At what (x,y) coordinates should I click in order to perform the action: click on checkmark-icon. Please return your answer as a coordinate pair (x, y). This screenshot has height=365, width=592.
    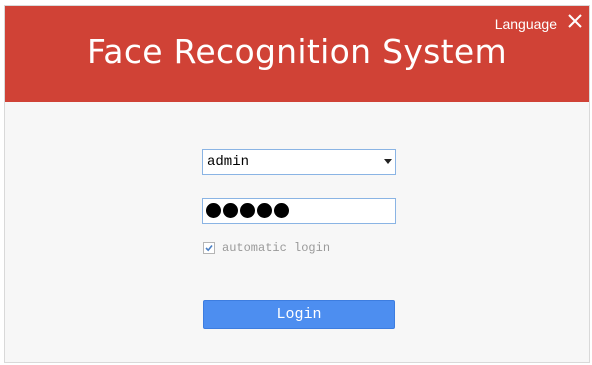
    Looking at the image, I should click on (209, 248).